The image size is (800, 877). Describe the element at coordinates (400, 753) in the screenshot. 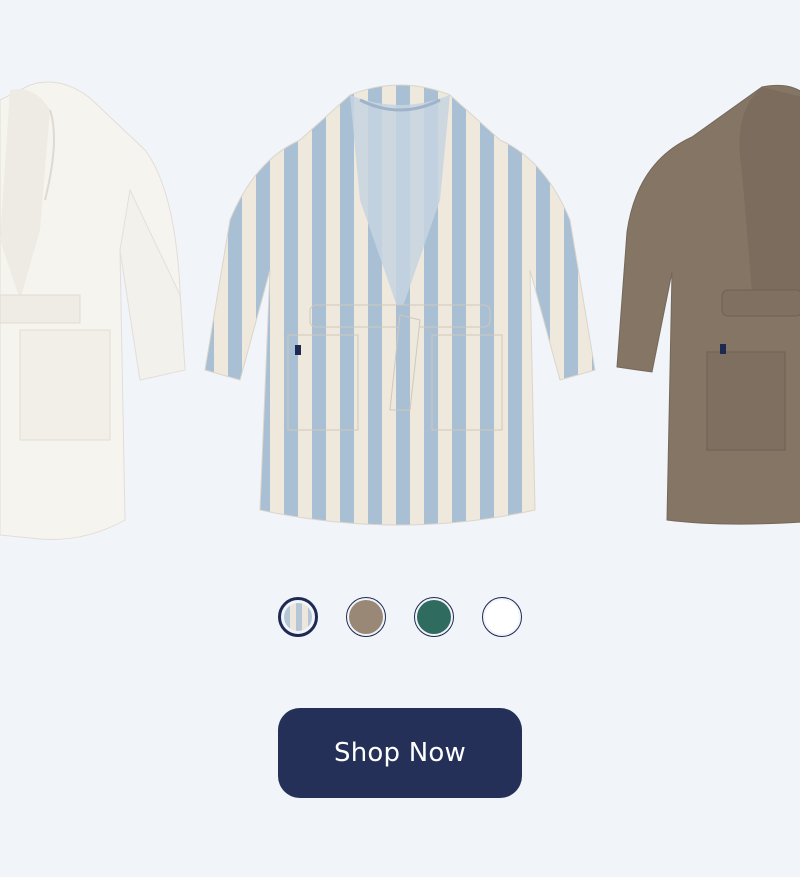

I see `shop-now-button: Shop Now` at that location.